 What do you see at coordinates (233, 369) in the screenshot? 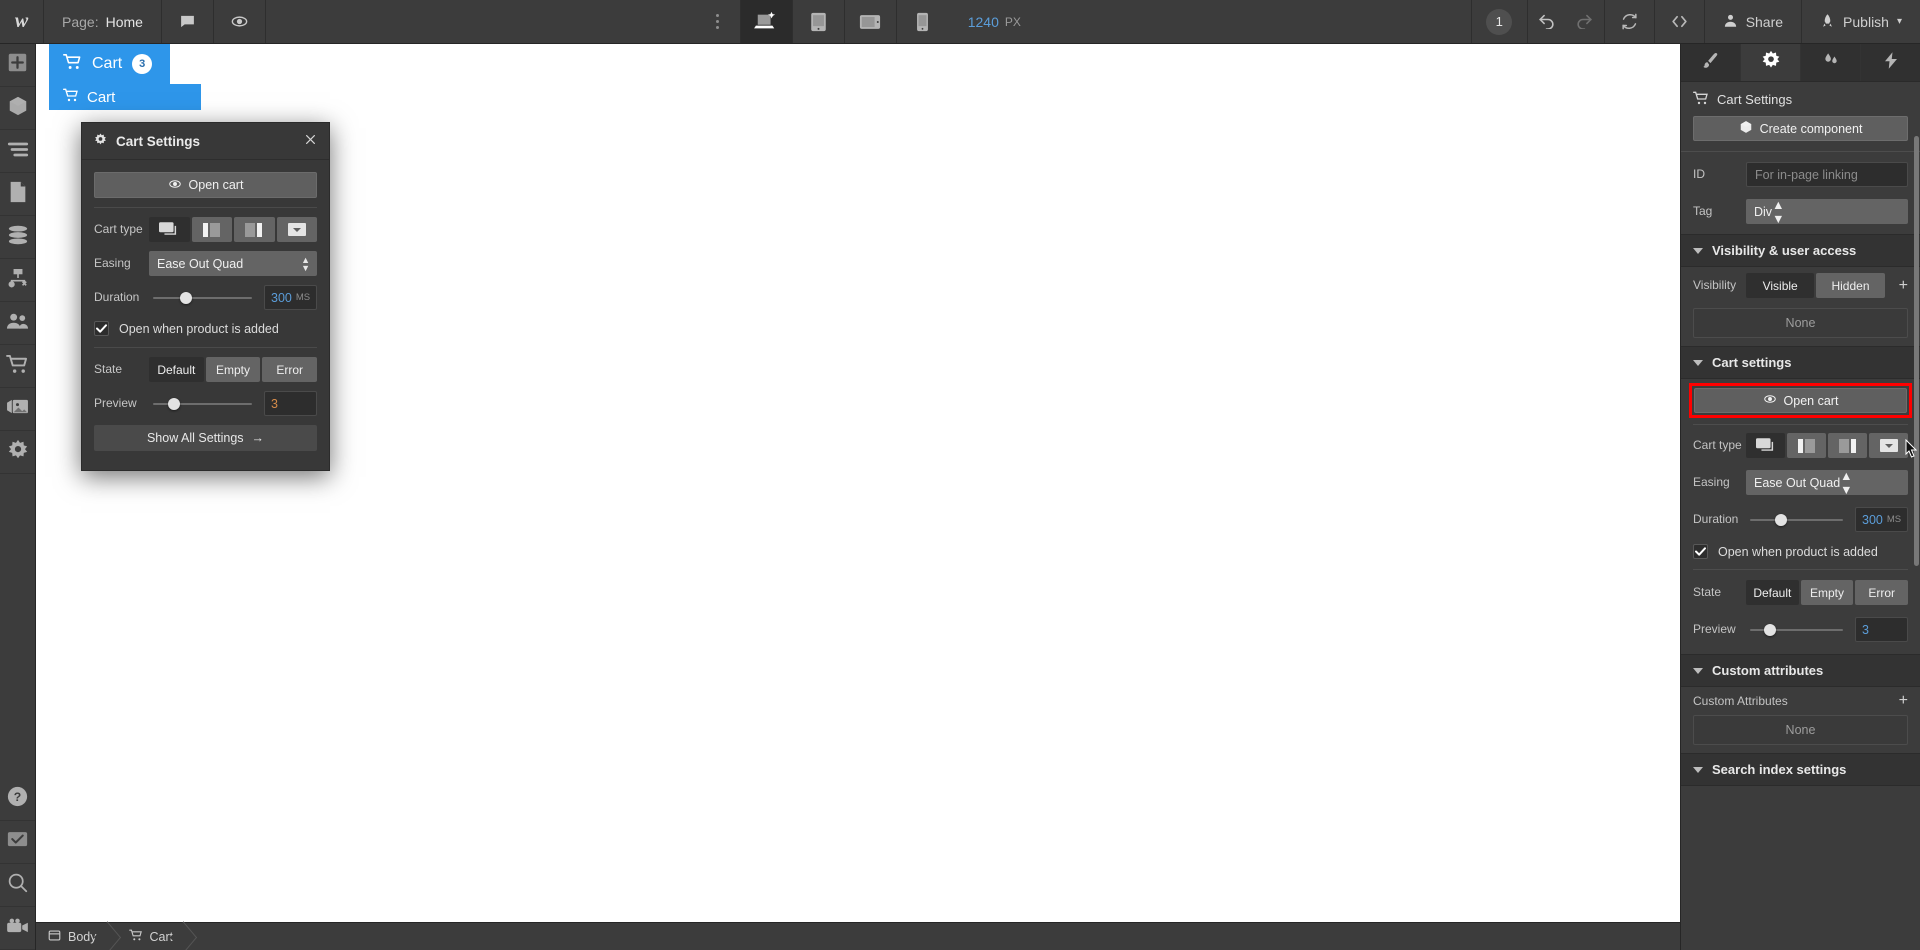
I see `state-option-empty: Empty` at bounding box center [233, 369].